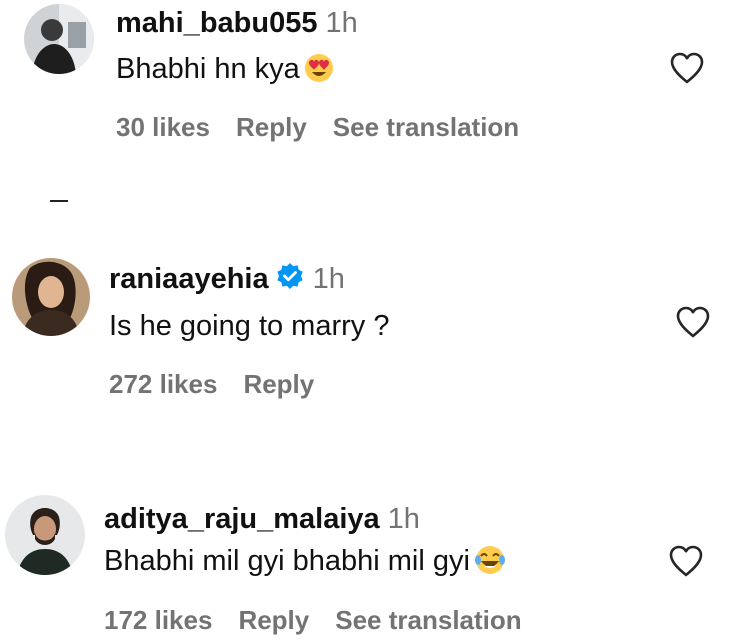 Image resolution: width=739 pixels, height=643 pixels. What do you see at coordinates (158, 620) in the screenshot?
I see `likes-count: 172 likes` at bounding box center [158, 620].